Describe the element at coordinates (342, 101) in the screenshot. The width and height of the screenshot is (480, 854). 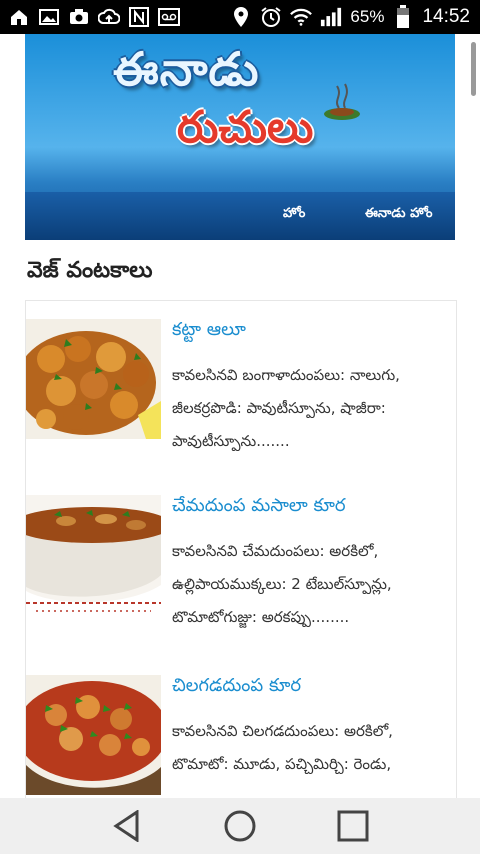
I see `steaming-dish-icon` at that location.